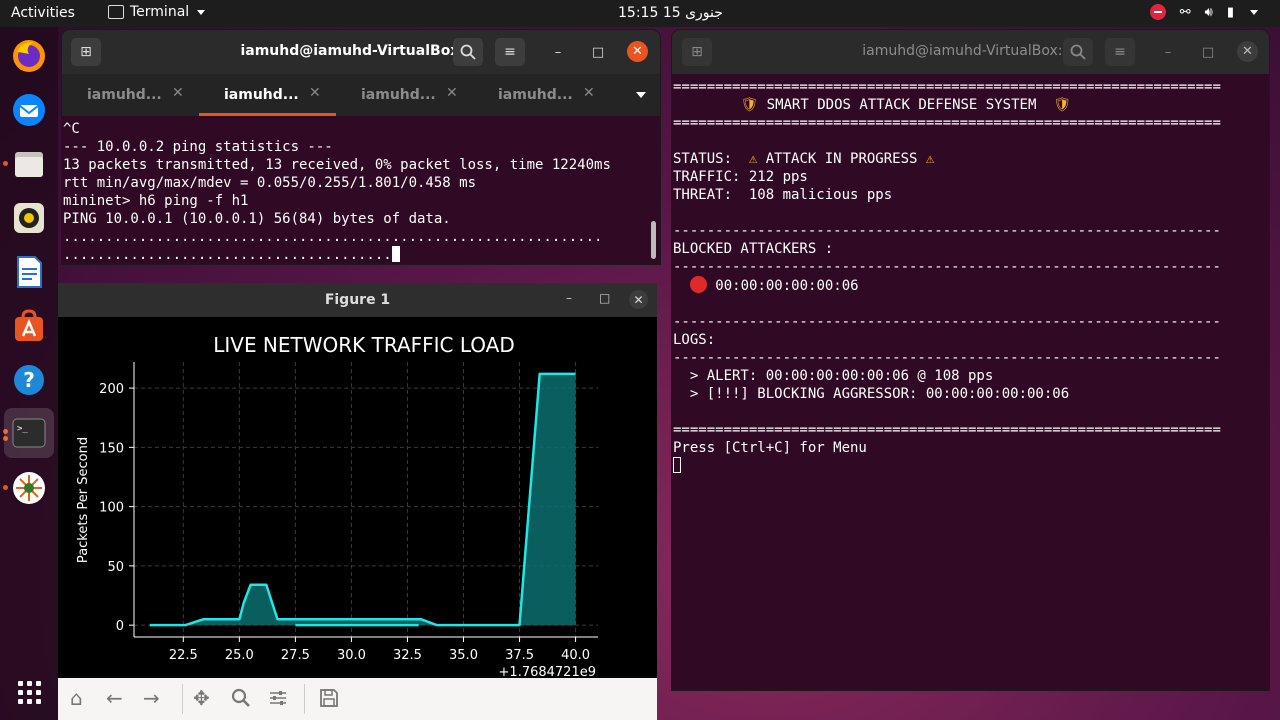  What do you see at coordinates (29, 326) in the screenshot?
I see `ubuntu-software-icon` at bounding box center [29, 326].